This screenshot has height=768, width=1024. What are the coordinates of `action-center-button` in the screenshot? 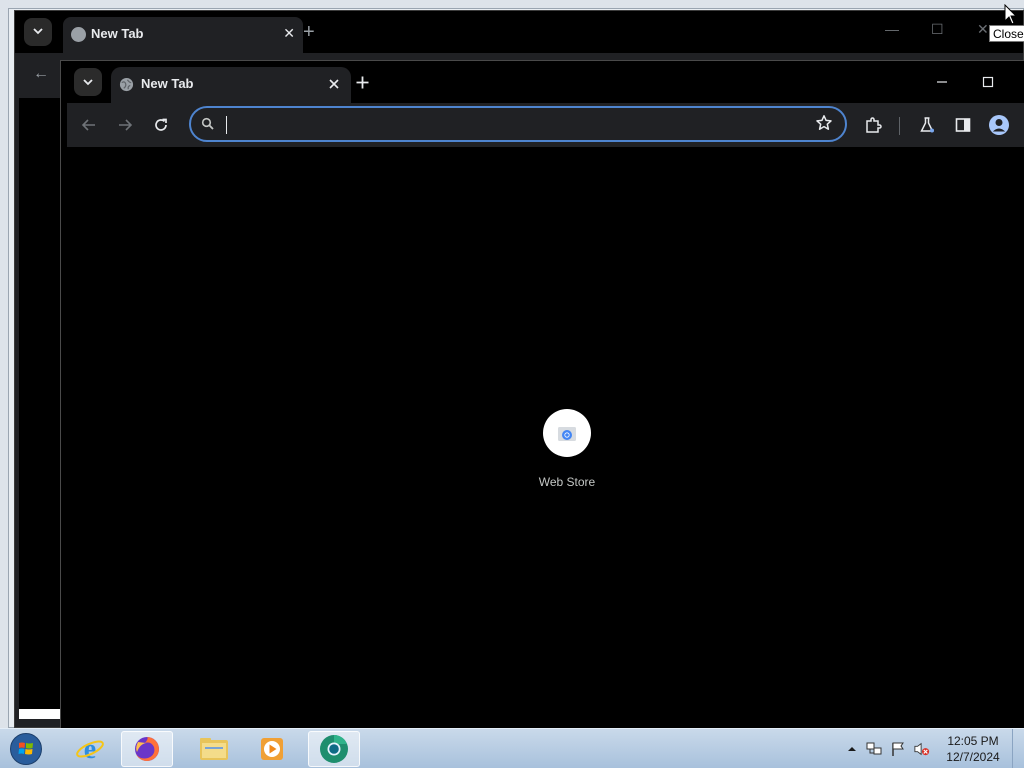 It's located at (898, 749).